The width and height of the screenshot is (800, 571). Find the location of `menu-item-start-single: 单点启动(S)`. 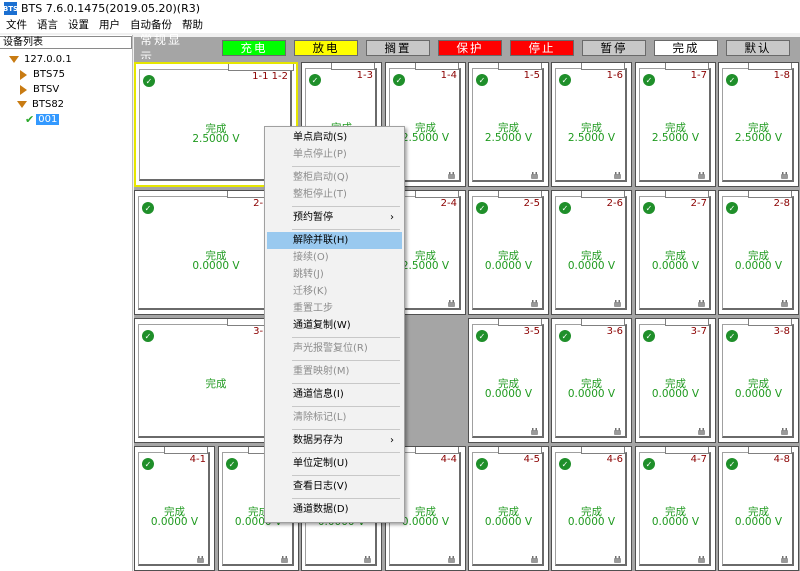

menu-item-start-single: 单点启动(S) is located at coordinates (334, 137).